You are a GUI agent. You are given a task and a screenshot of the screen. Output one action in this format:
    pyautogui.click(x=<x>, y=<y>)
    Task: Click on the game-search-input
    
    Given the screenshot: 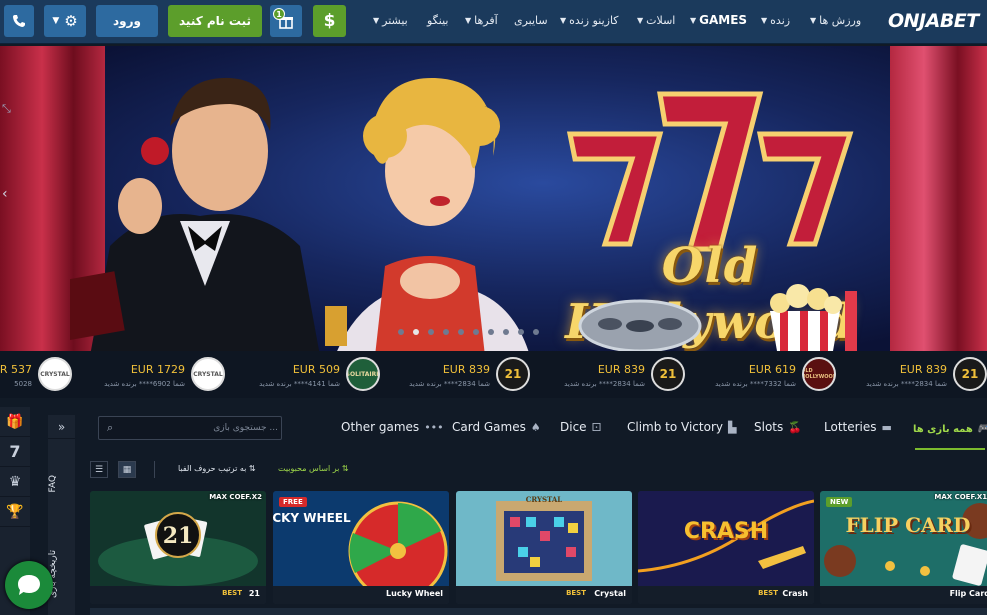 What is the action you would take?
    pyautogui.click(x=200, y=428)
    